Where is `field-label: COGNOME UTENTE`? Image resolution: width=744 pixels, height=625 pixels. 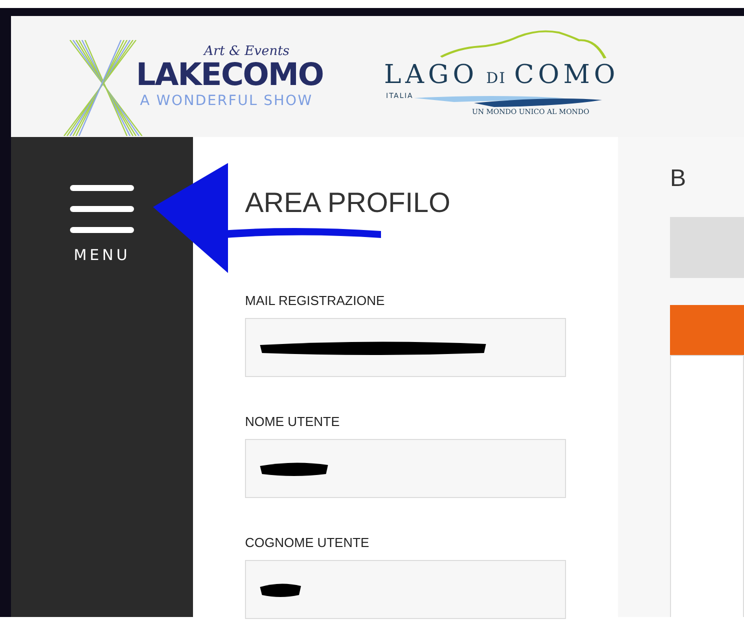
field-label: COGNOME UTENTE is located at coordinates (307, 542).